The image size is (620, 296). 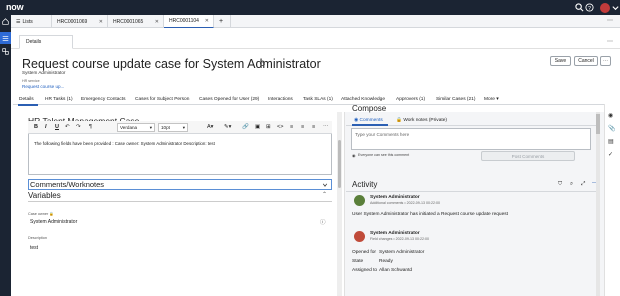 I want to click on divider, so click(x=471, y=191).